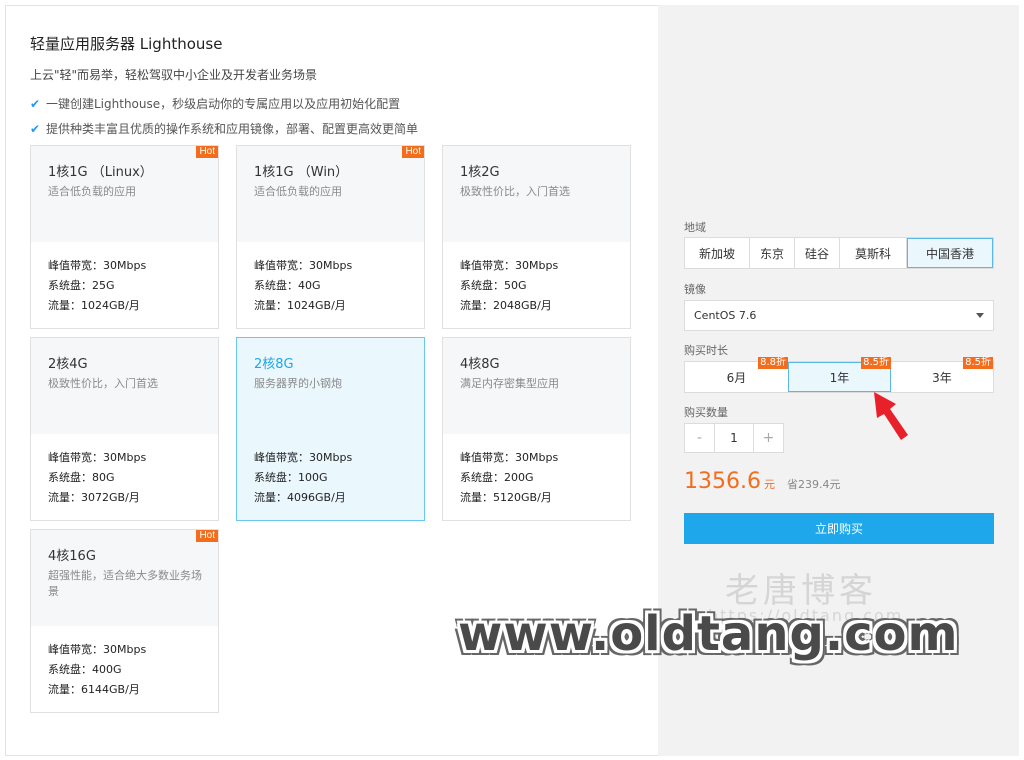 The height and width of the screenshot is (760, 1024). I want to click on plan-disk: 系统盘：200G, so click(497, 477).